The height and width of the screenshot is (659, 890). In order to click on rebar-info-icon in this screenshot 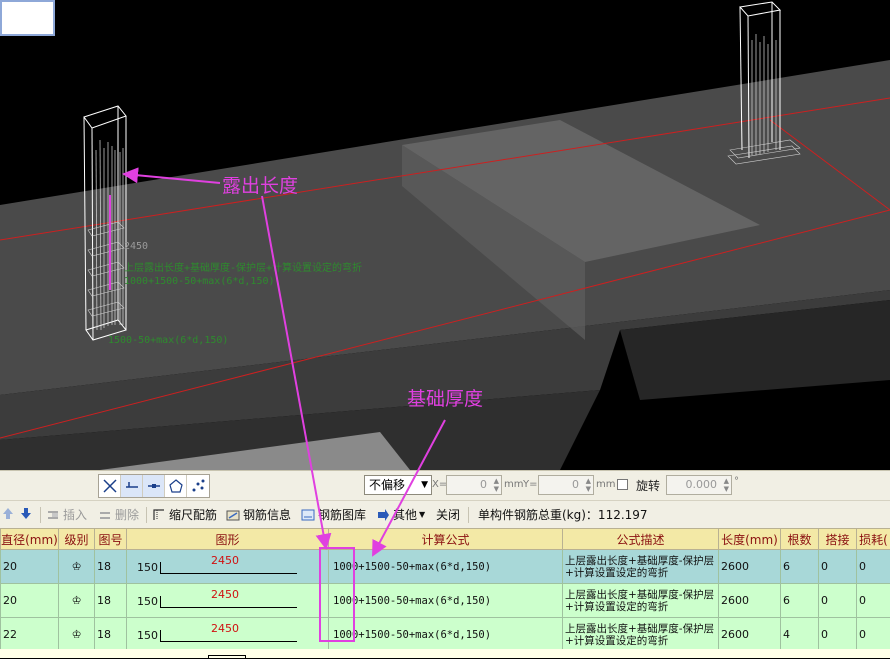, I will do `click(233, 515)`.